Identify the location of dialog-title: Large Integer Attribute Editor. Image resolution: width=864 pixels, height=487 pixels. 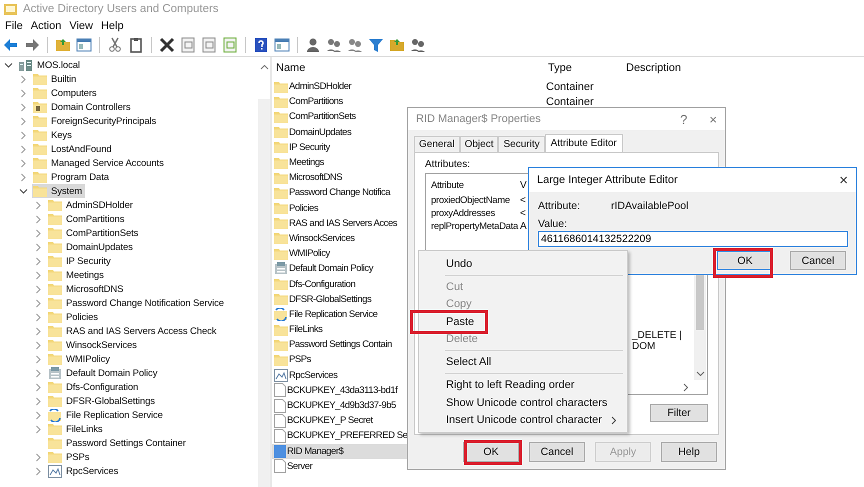
(608, 180).